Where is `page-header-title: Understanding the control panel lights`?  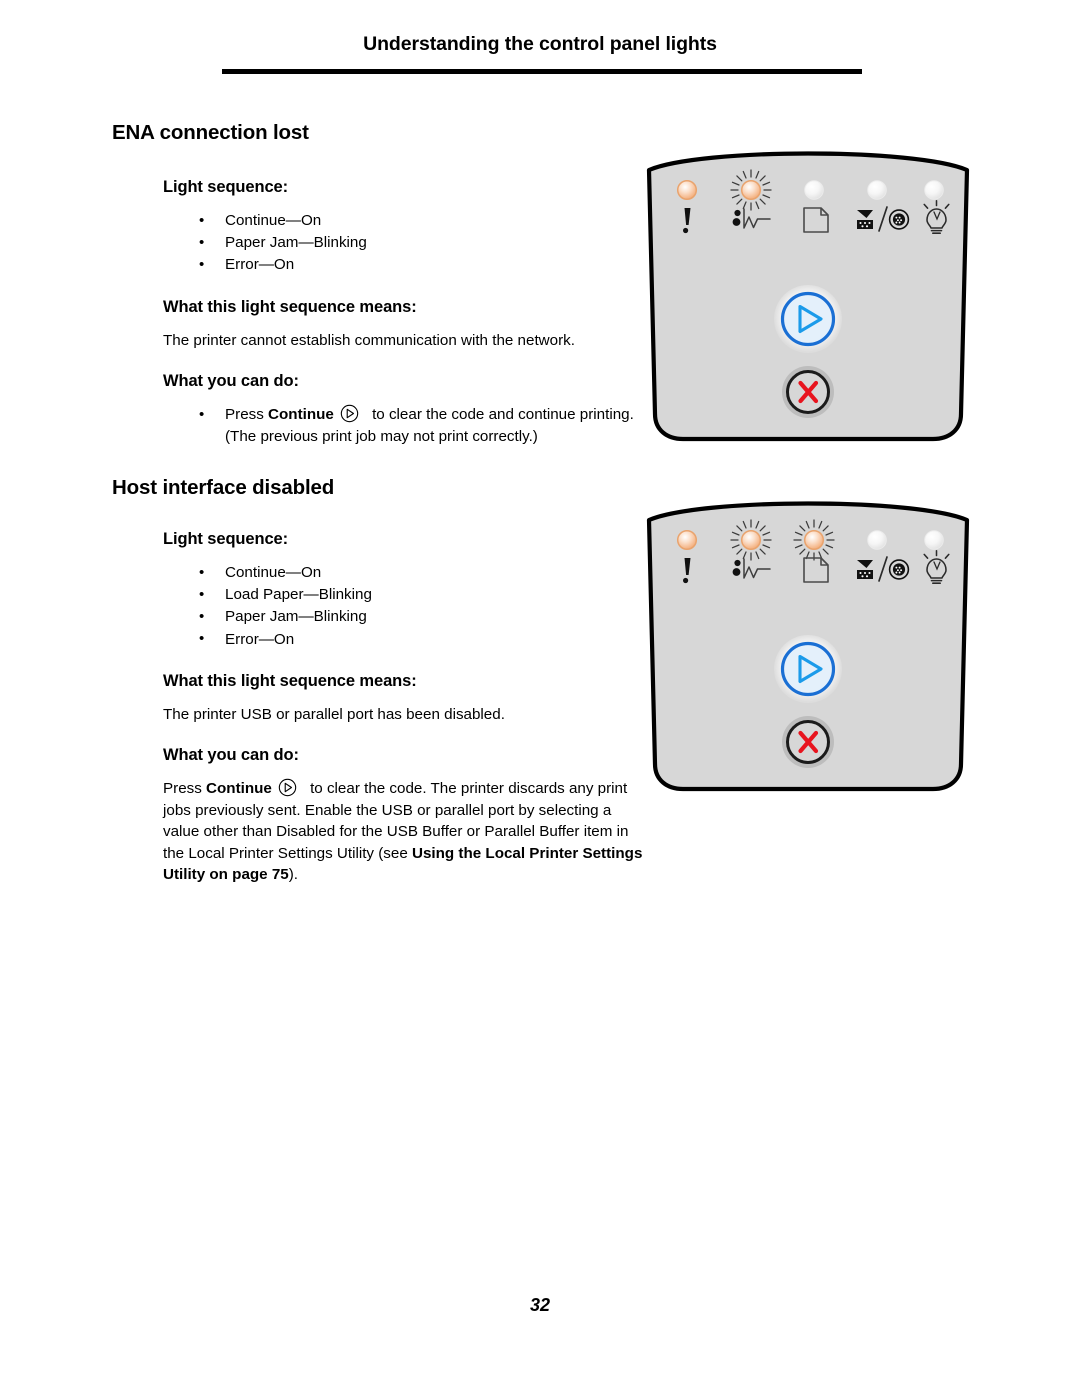
page-header-title: Understanding the control panel lights is located at coordinates (540, 44).